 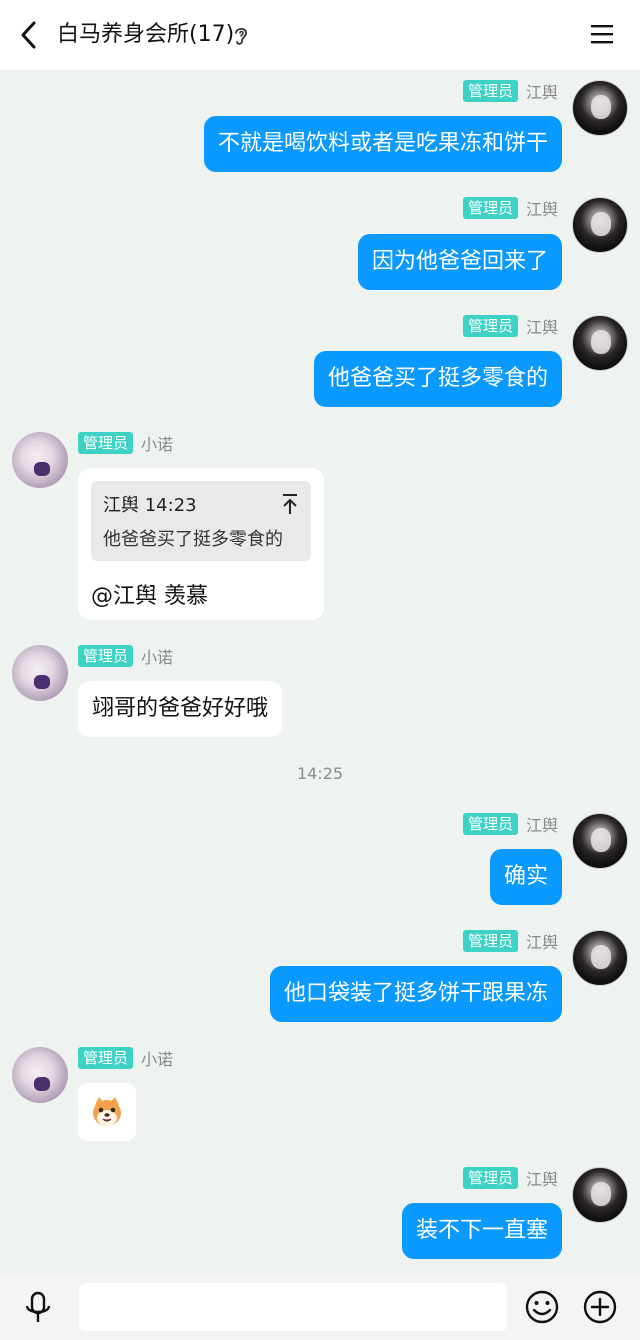 I want to click on hamburger-menu-icon, so click(x=602, y=34).